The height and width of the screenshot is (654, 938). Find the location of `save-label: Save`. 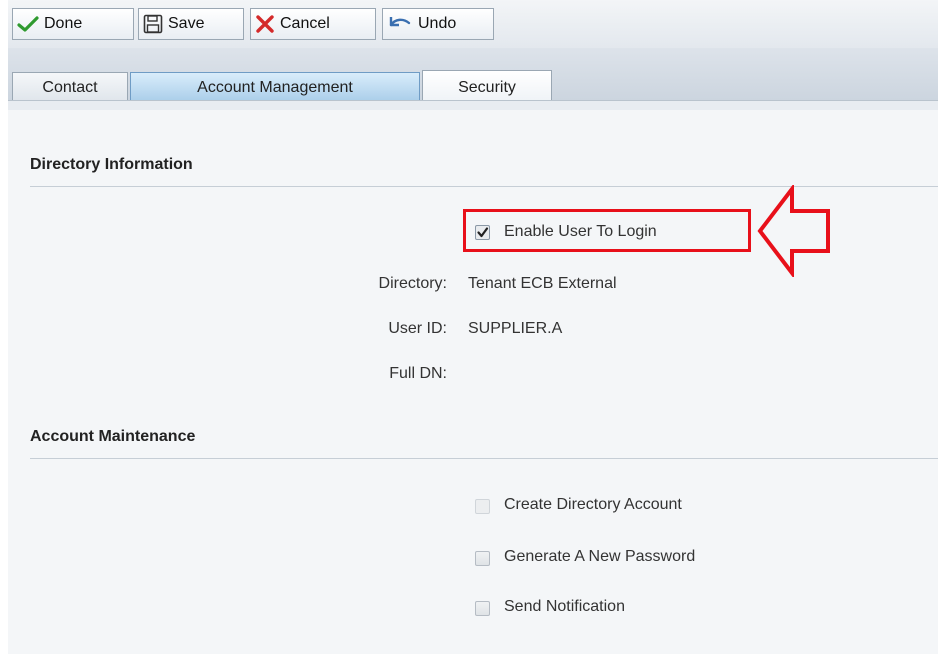

save-label: Save is located at coordinates (186, 23).